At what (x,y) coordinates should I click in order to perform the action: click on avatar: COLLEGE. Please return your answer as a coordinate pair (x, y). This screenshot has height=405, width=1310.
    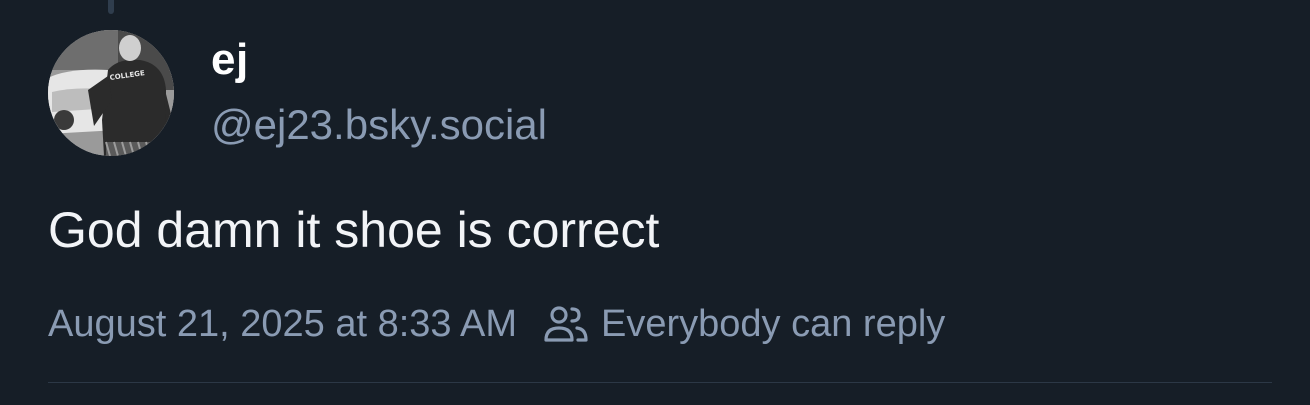
    Looking at the image, I should click on (111, 93).